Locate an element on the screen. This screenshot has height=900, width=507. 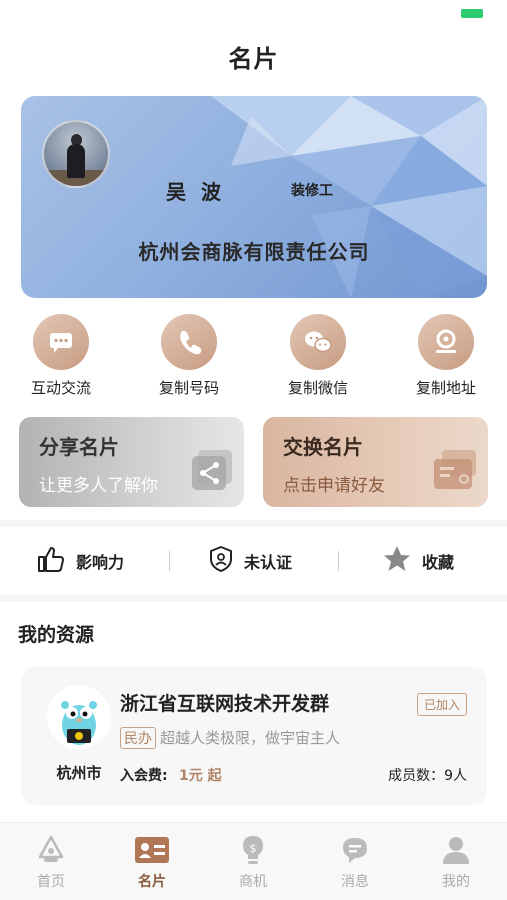
bottom-tab-bar: 首页 名片 $ 商机 消息 我的 is located at coordinates (253, 861).